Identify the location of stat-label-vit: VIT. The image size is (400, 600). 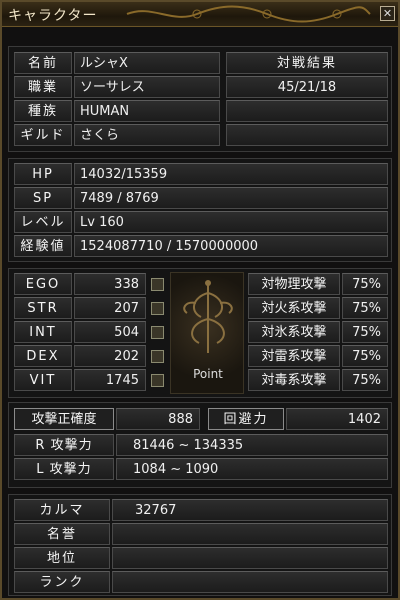
(43, 380).